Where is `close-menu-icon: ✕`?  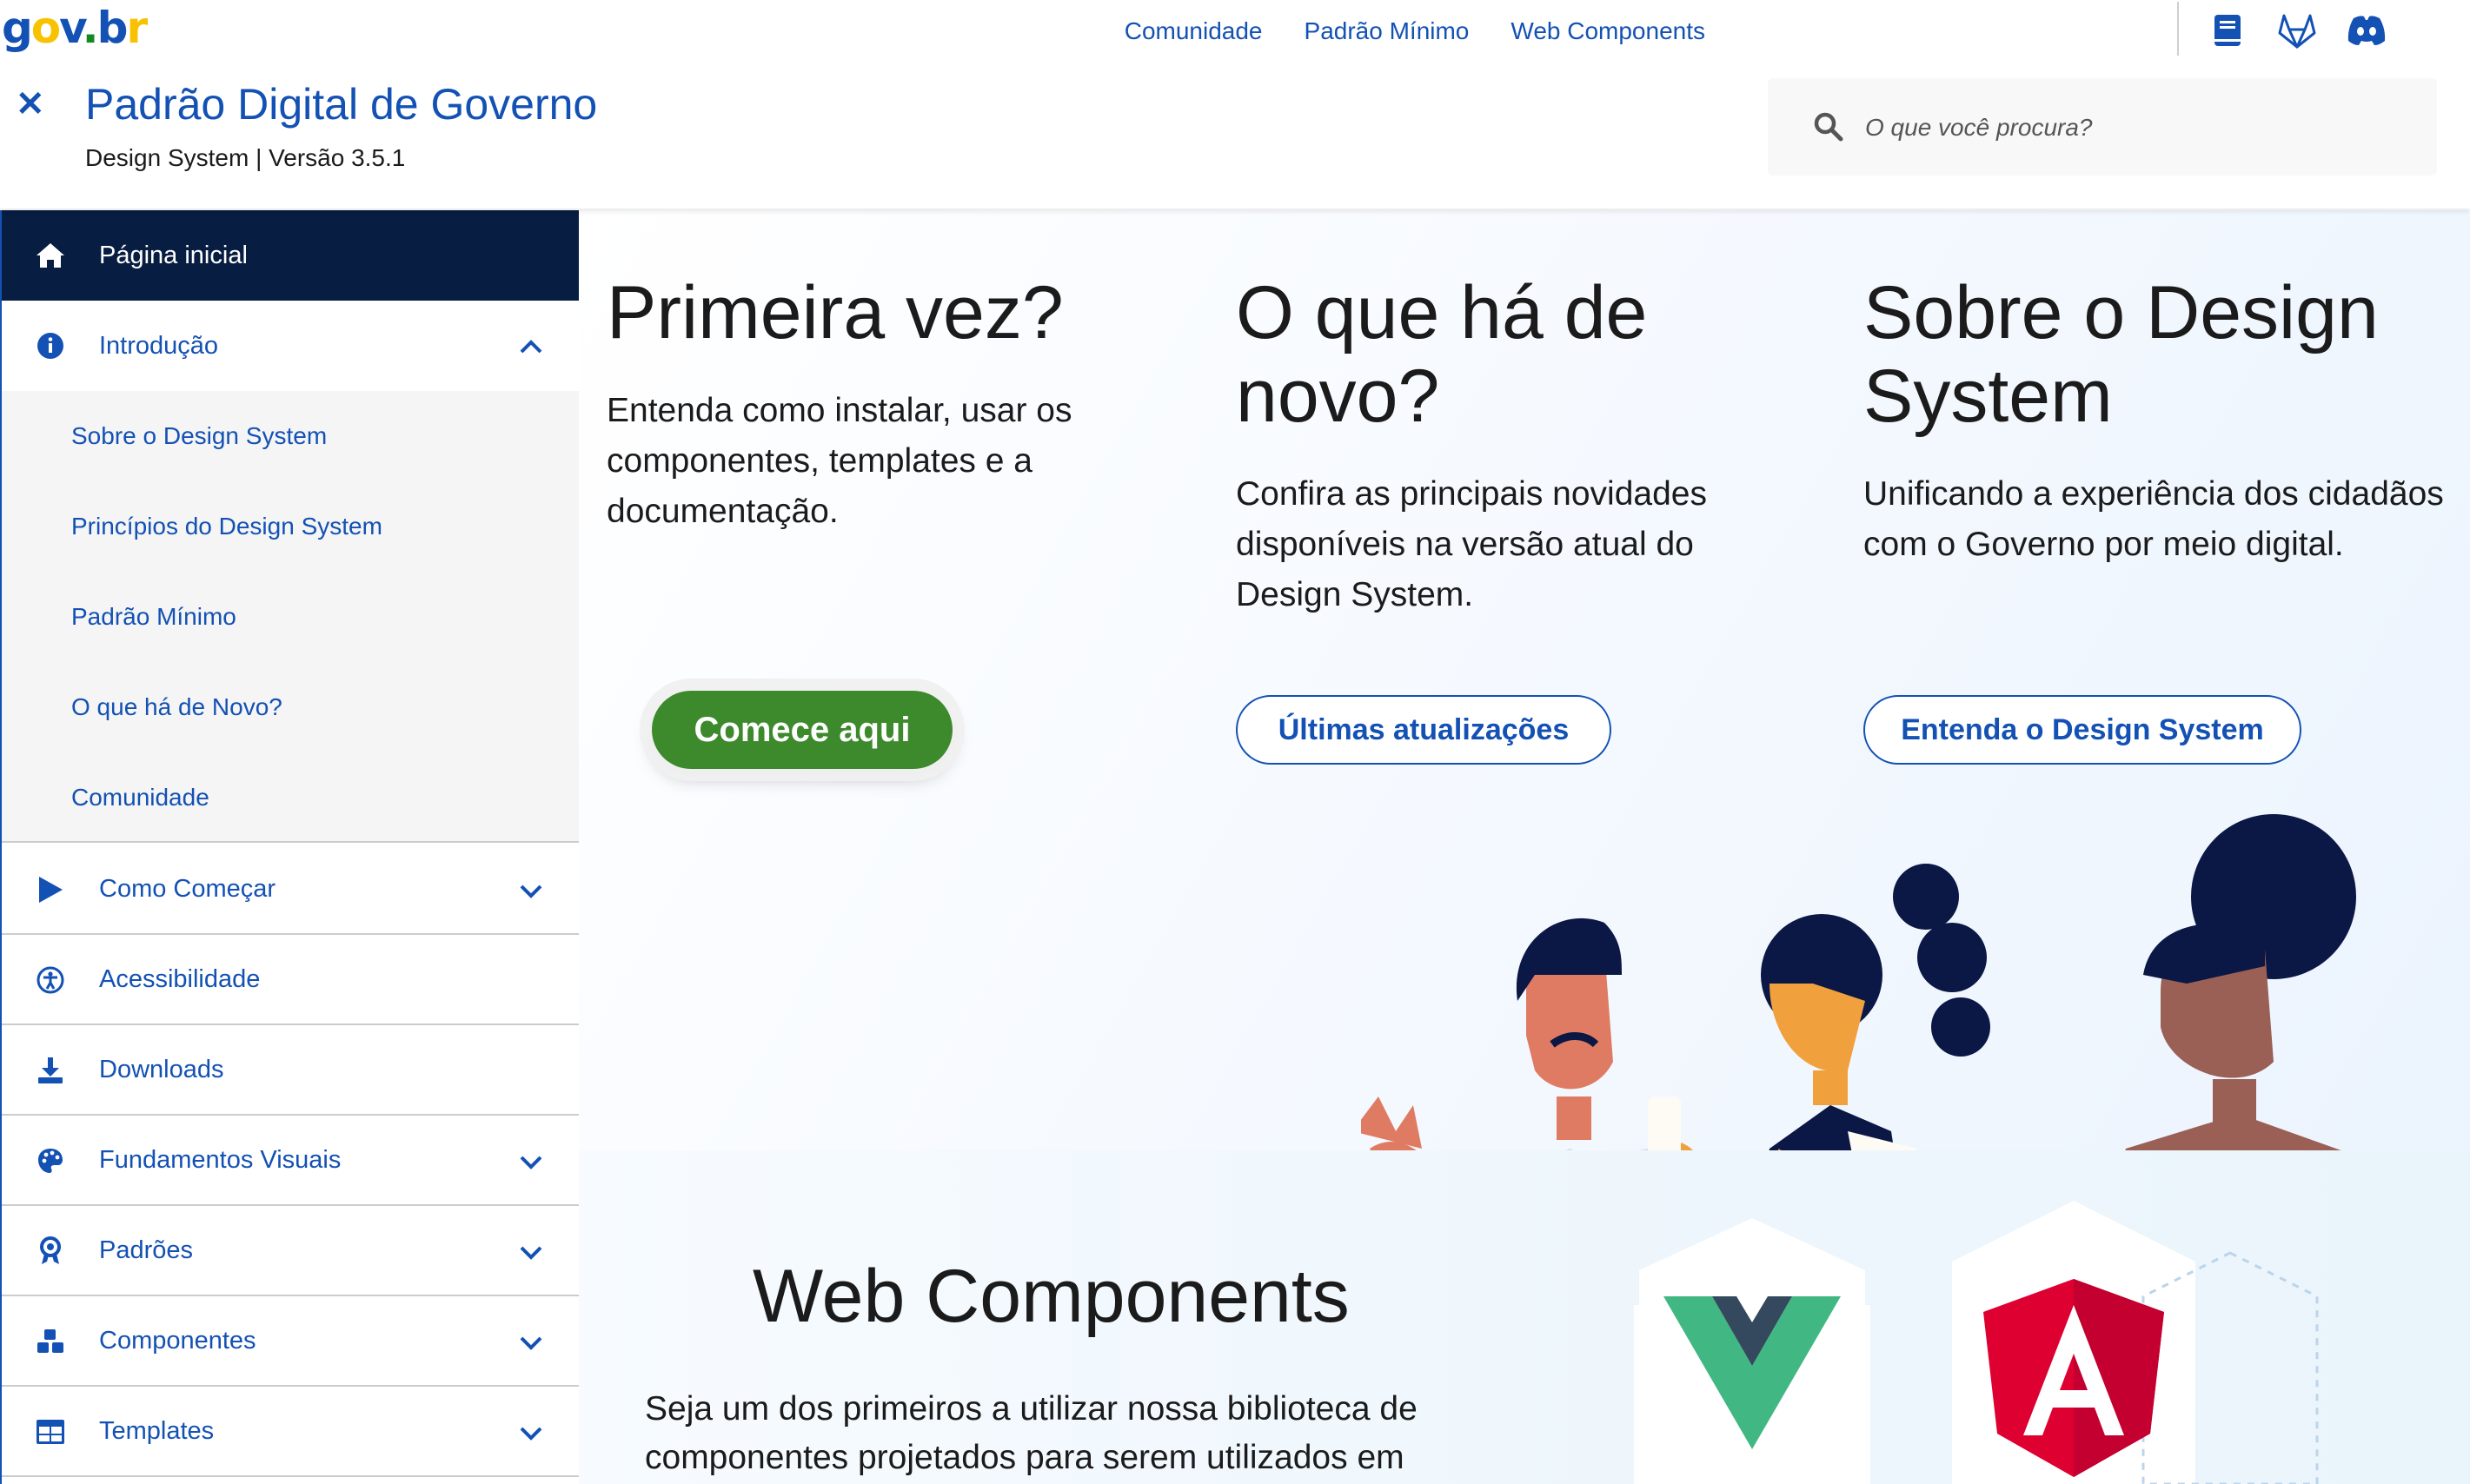
close-menu-icon: ✕ is located at coordinates (30, 104).